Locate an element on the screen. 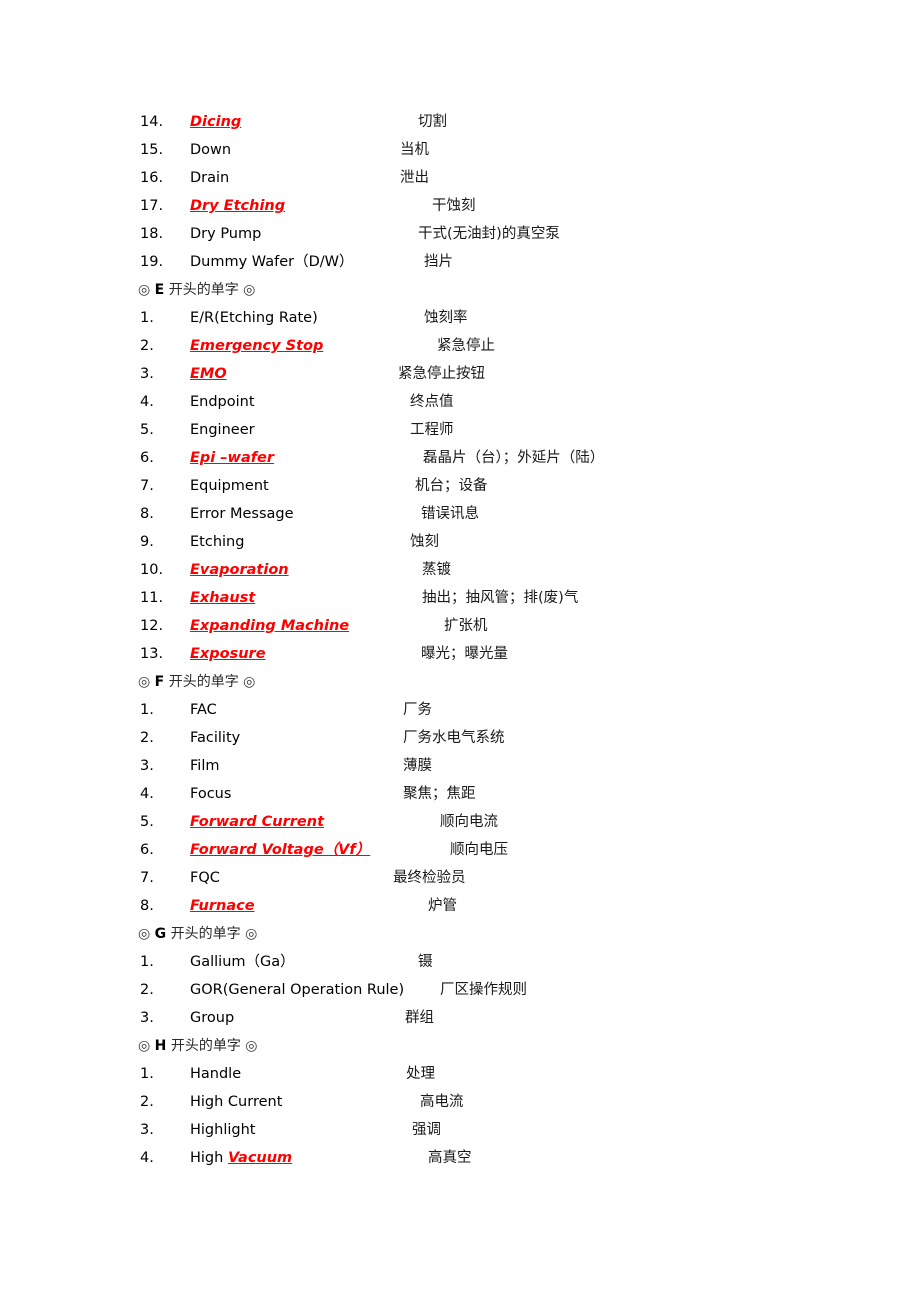 This screenshot has width=920, height=1302. glossary-row: 8. Furnace 炉管 is located at coordinates (460, 906).